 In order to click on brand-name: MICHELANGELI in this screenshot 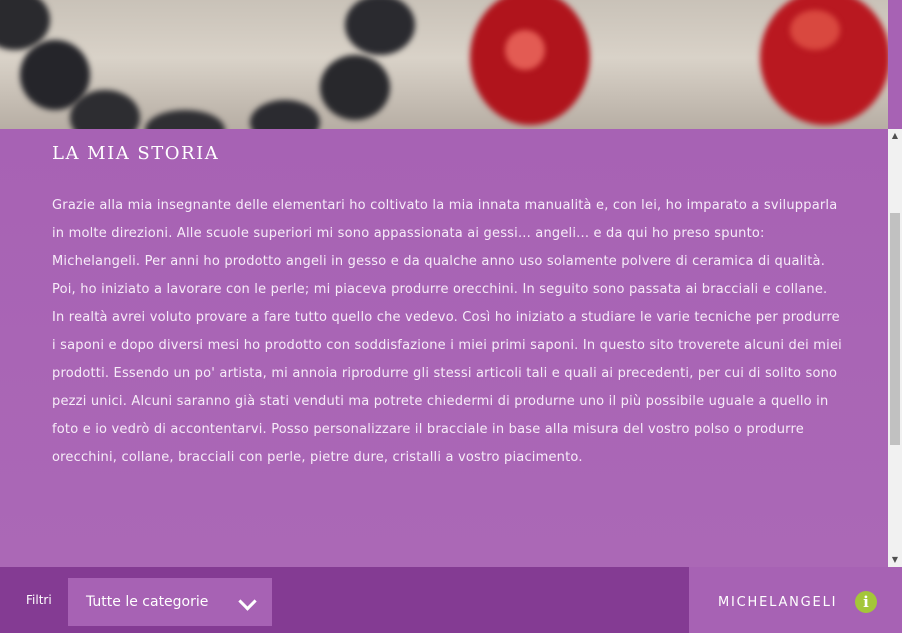, I will do `click(778, 602)`.